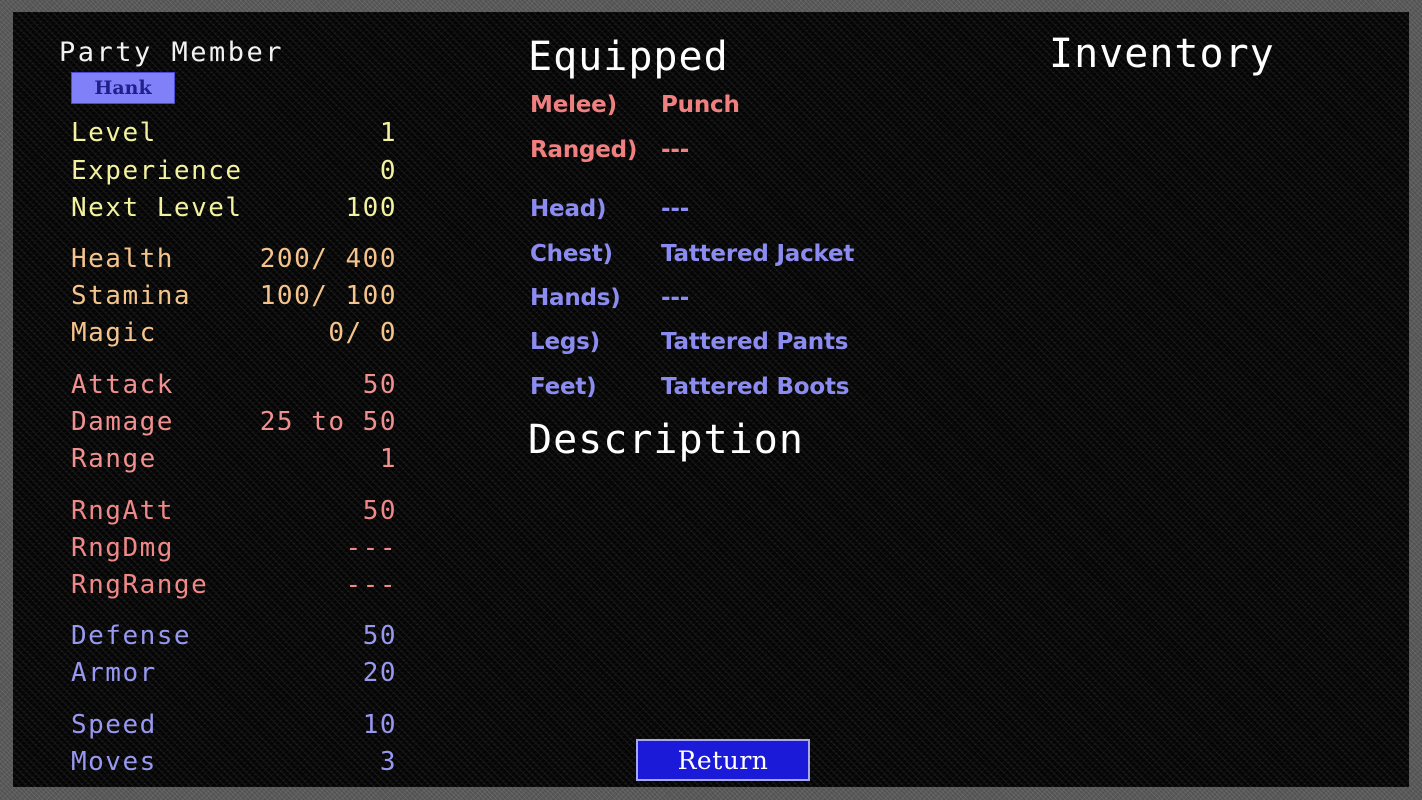 The width and height of the screenshot is (1422, 800). Describe the element at coordinates (114, 673) in the screenshot. I see `stat-label-armor: Armor` at that location.